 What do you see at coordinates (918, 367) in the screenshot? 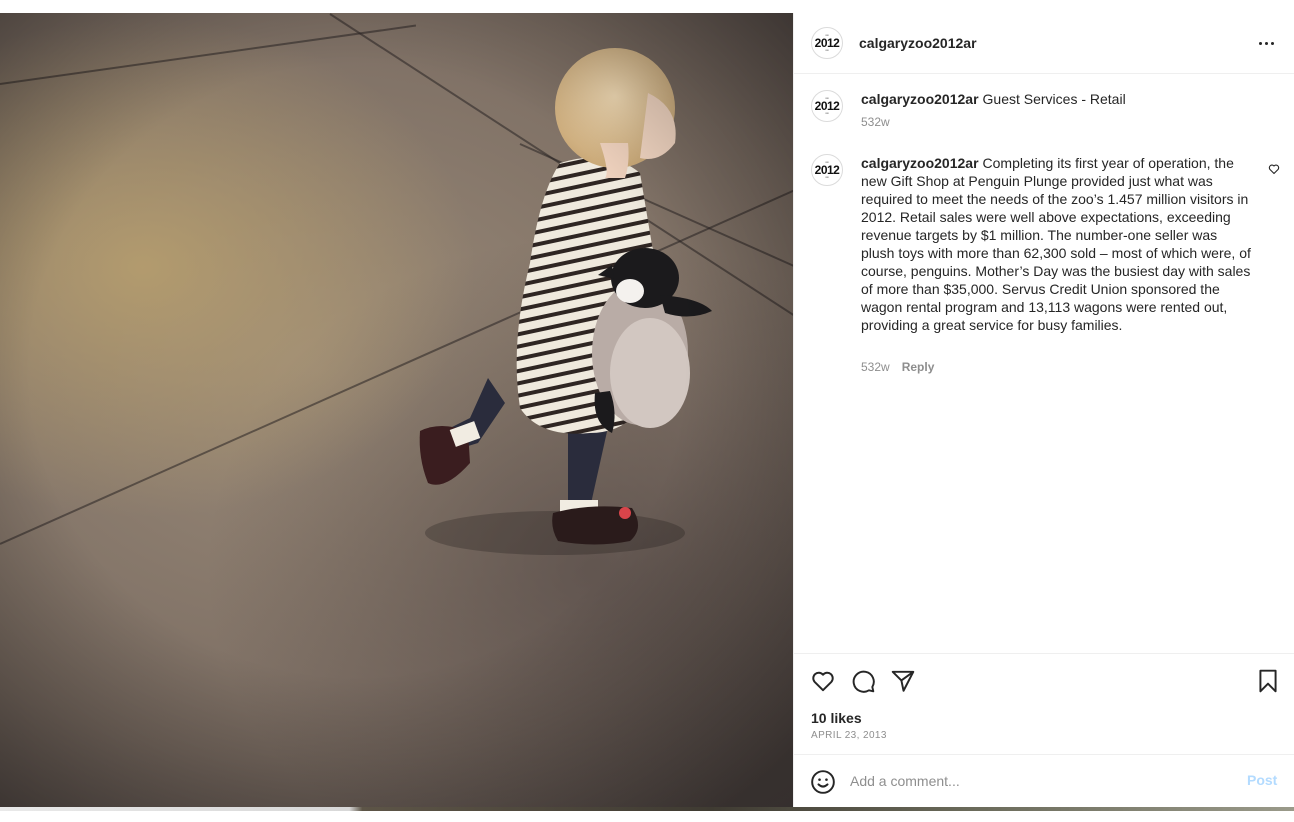
I see `reply-button: Reply` at bounding box center [918, 367].